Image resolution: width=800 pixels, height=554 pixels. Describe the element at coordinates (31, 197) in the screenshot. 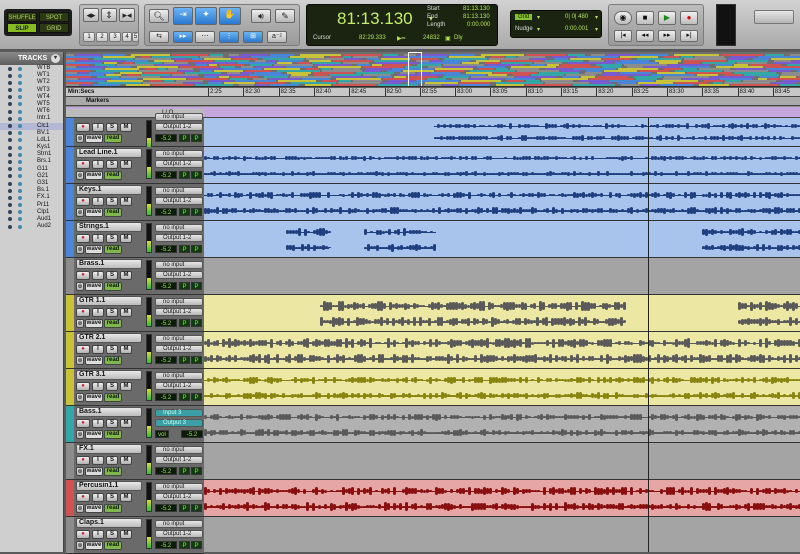

I see `track-list-item: FX.1` at that location.